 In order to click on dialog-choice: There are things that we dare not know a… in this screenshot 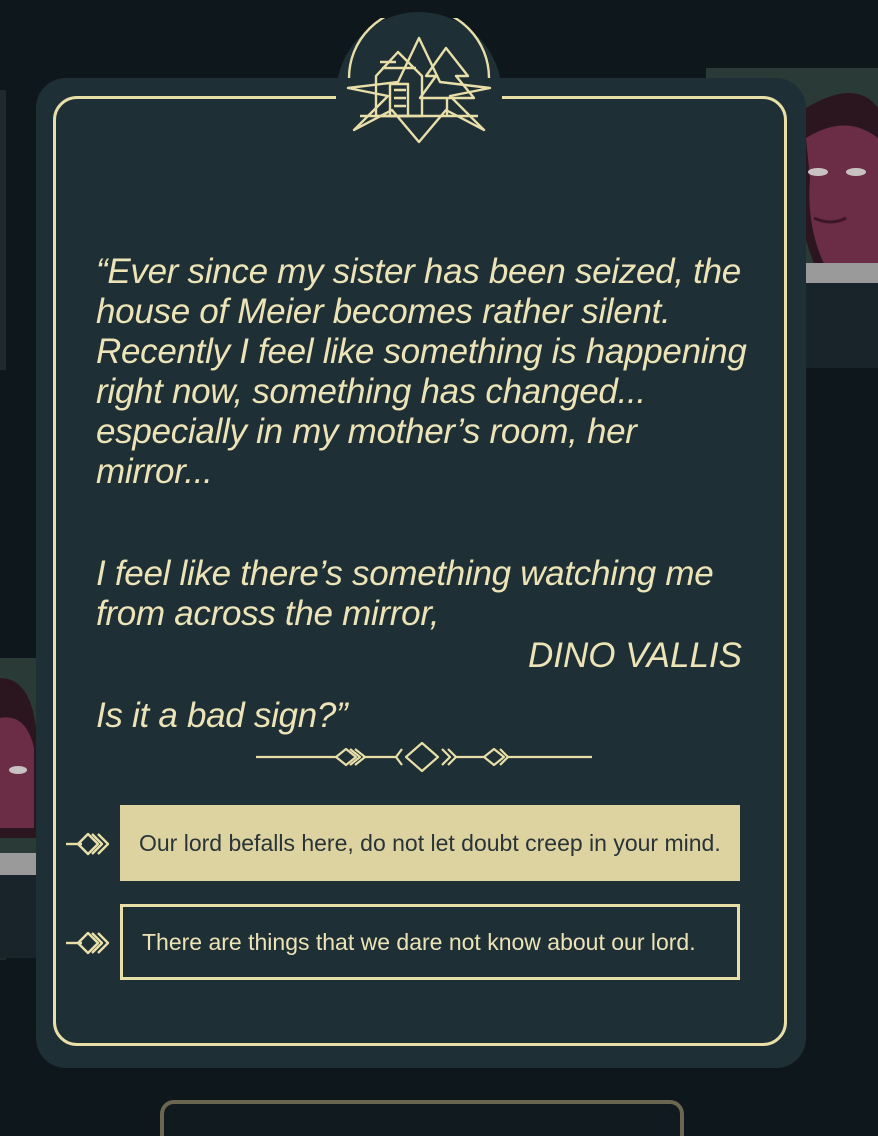, I will do `click(402, 942)`.